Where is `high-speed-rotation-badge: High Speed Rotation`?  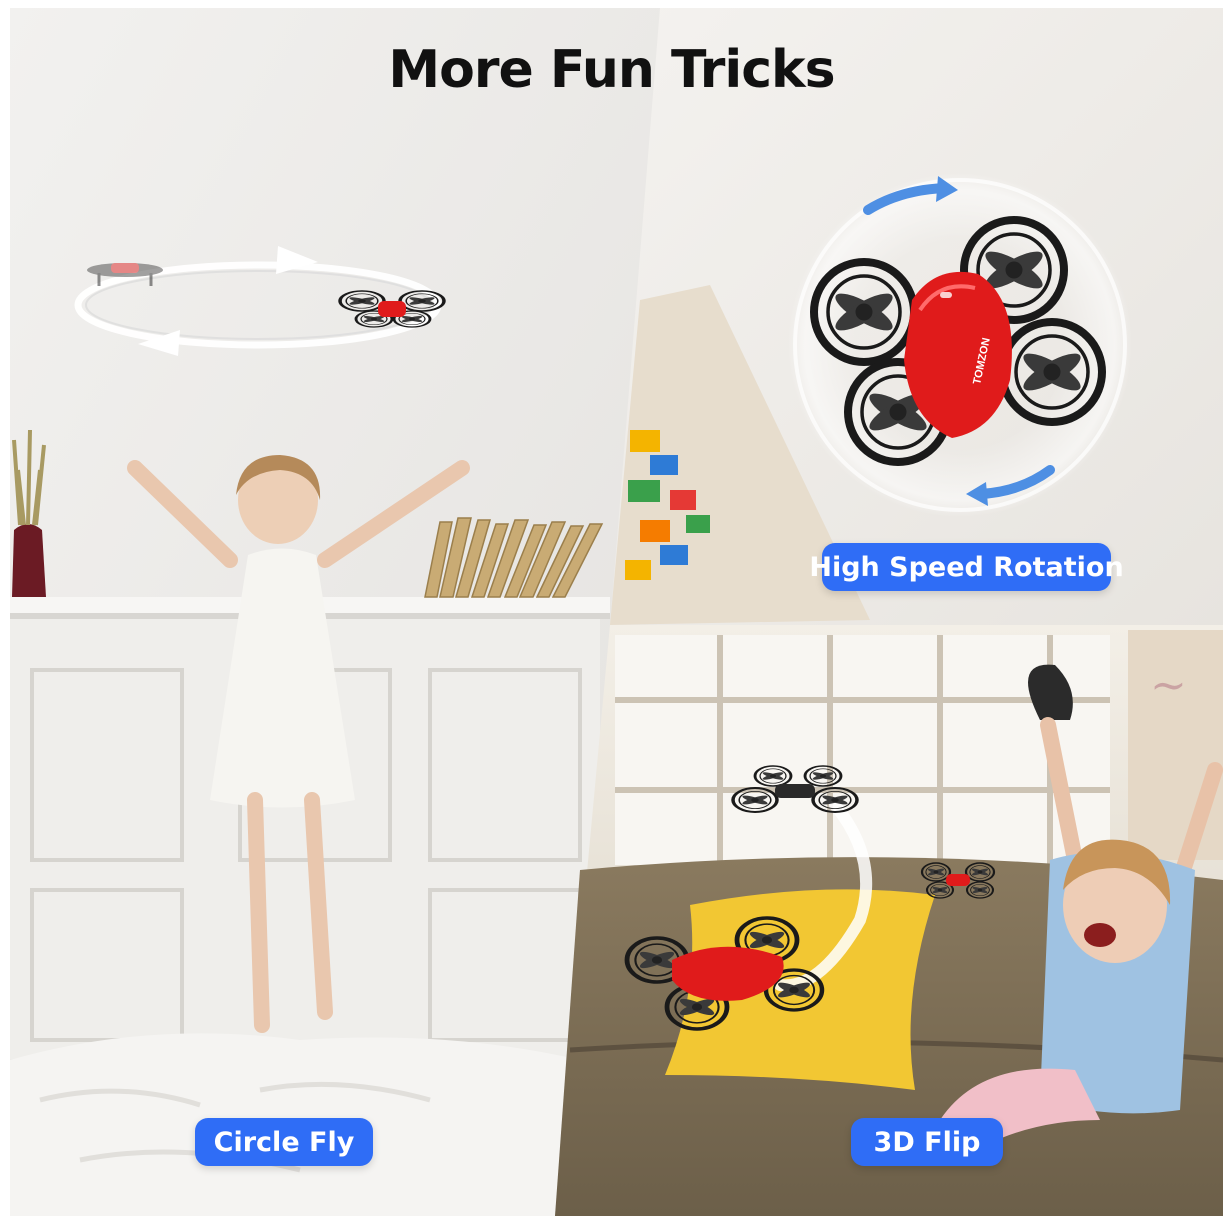 high-speed-rotation-badge: High Speed Rotation is located at coordinates (966, 567).